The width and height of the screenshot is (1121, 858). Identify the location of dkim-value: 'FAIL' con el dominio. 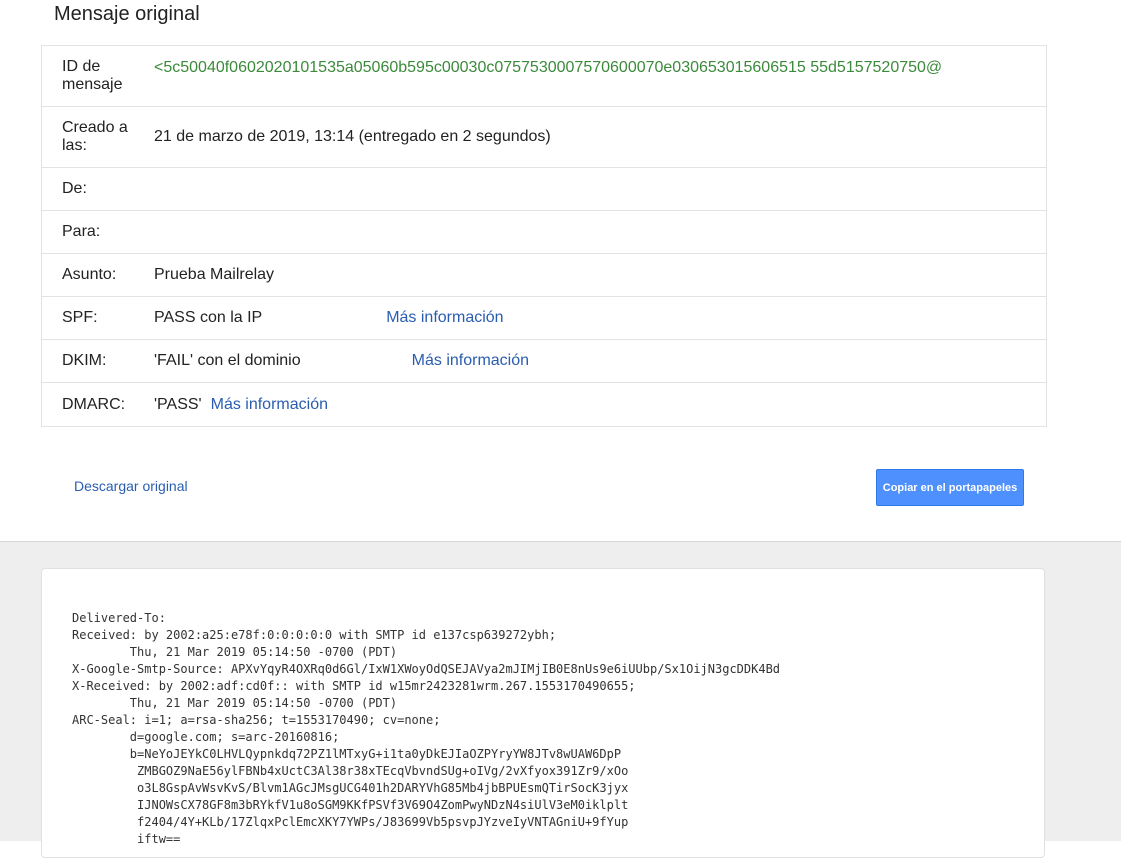
(227, 360).